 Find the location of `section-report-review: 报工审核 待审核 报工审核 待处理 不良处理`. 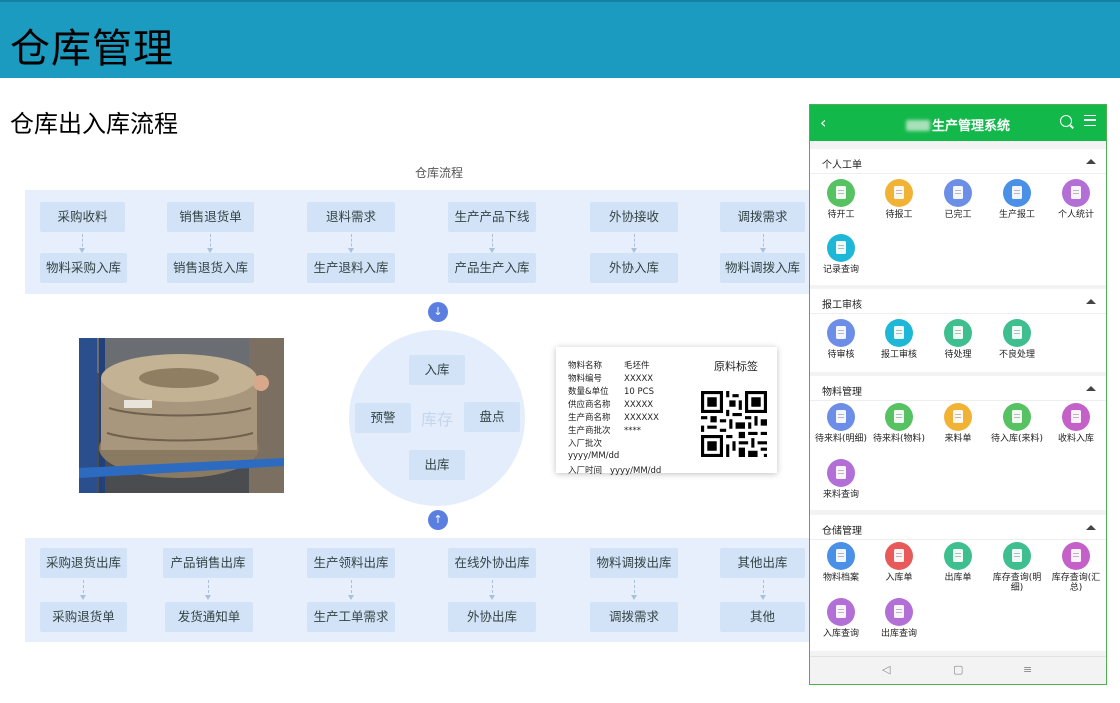

section-report-review: 报工审核 待审核 报工审核 待处理 不良处理 is located at coordinates (958, 330).